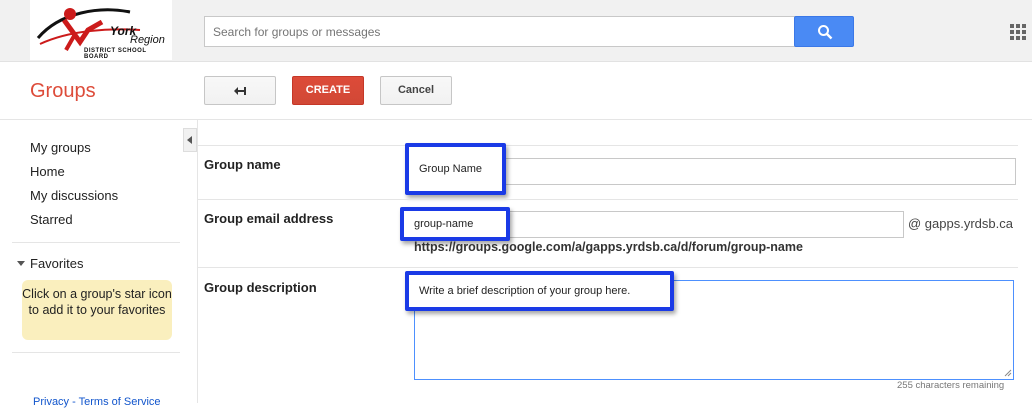 The image size is (1032, 408). I want to click on sidebar-item-my-discussions: My discussions, so click(74, 195).